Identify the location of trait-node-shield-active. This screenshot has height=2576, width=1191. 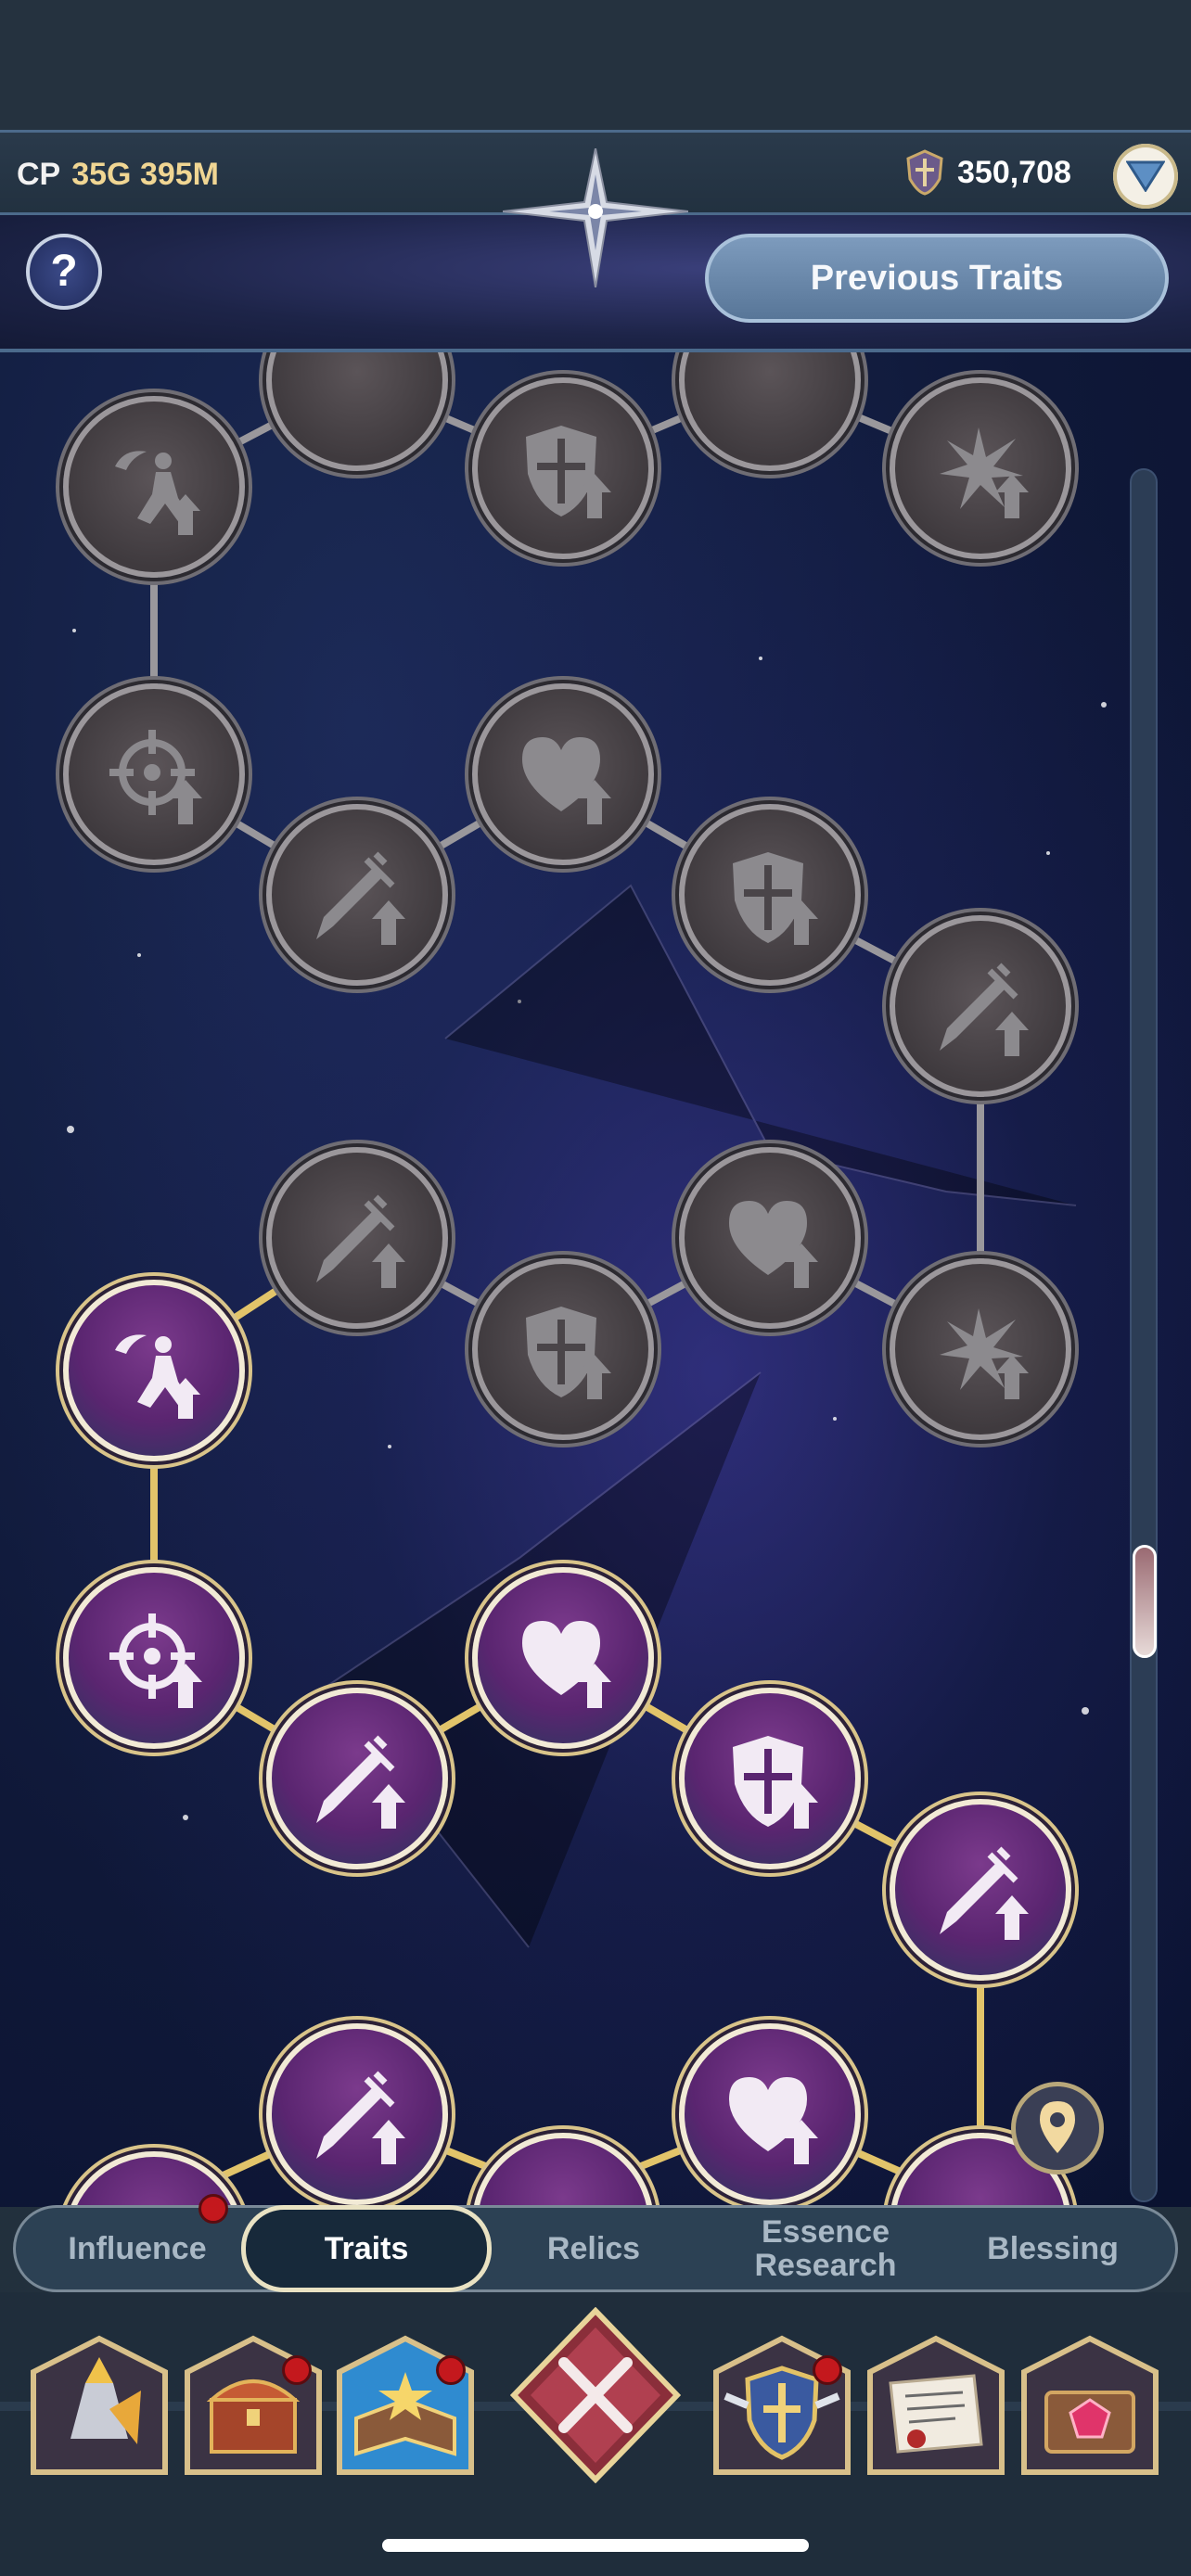
(770, 1779).